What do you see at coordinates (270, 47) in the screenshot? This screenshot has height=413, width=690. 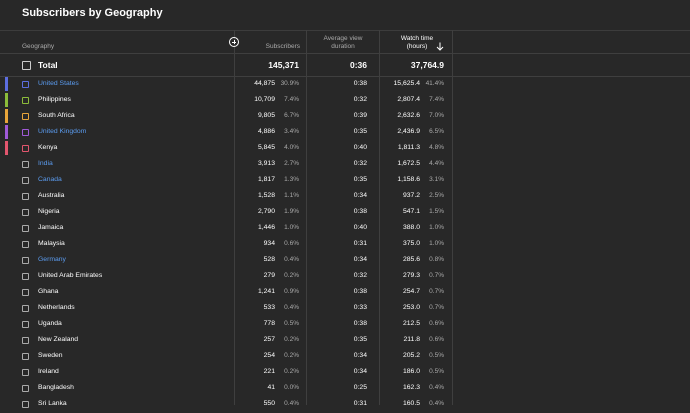 I see `subscribers-column-header: Subscribers` at bounding box center [270, 47].